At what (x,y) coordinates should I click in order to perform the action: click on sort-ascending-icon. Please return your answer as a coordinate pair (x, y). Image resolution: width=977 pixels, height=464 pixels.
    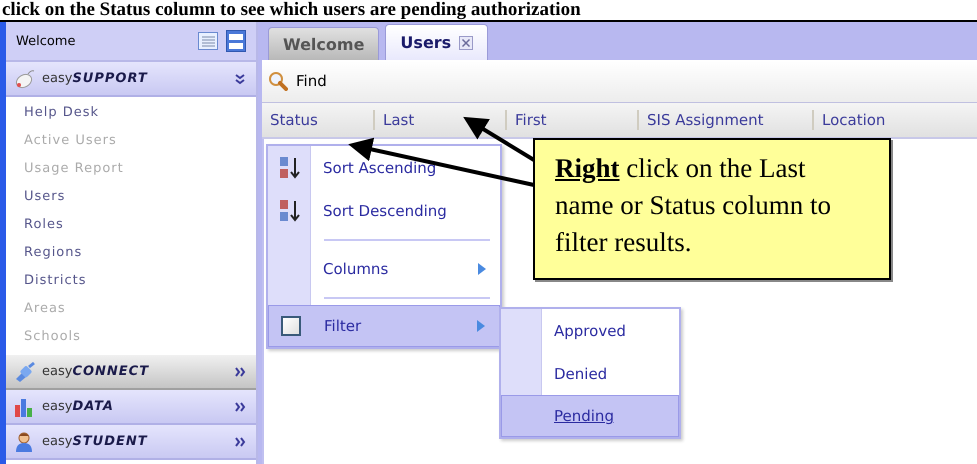
    Looking at the image, I should click on (289, 168).